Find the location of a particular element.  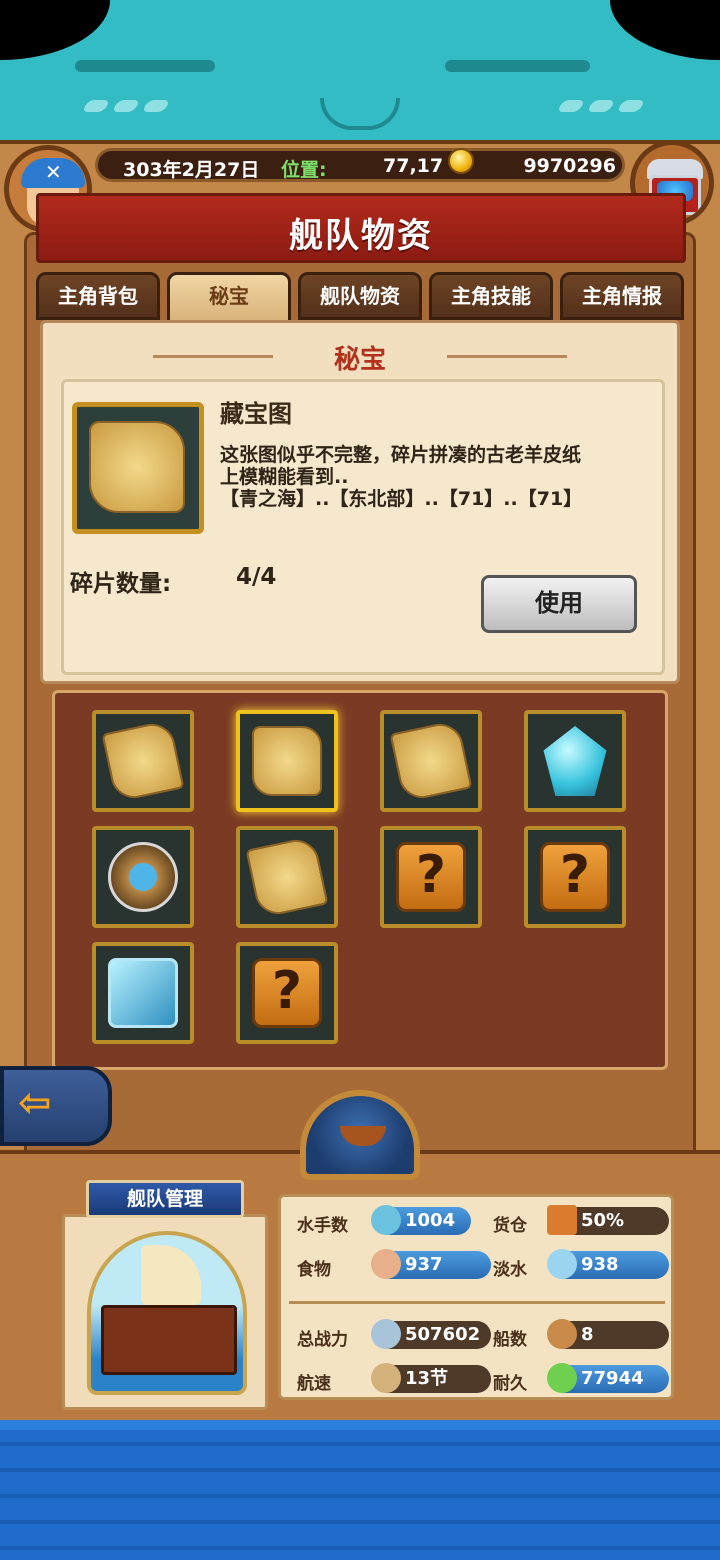

ship-portrait-frame is located at coordinates (165, 1312).